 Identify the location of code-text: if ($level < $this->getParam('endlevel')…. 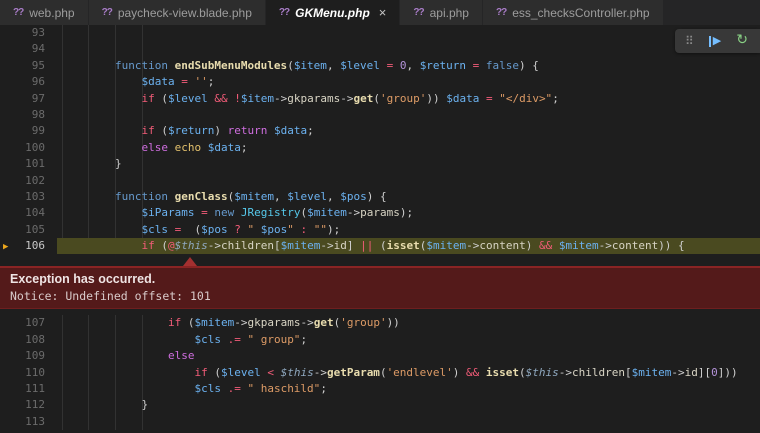
(466, 372).